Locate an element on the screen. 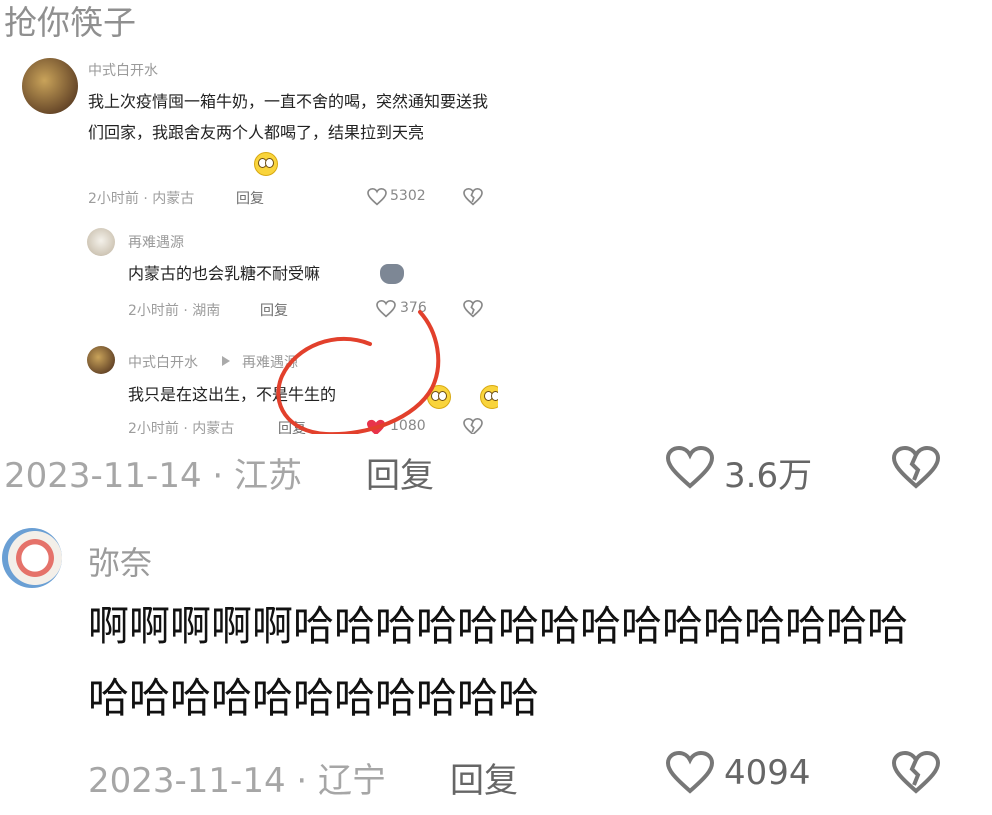  comment-text: 啊啊啊啊啊哈哈哈哈哈哈哈哈哈哈哈哈哈哈哈哈哈哈哈哈哈哈哈哈哈哈 is located at coordinates (498, 662).